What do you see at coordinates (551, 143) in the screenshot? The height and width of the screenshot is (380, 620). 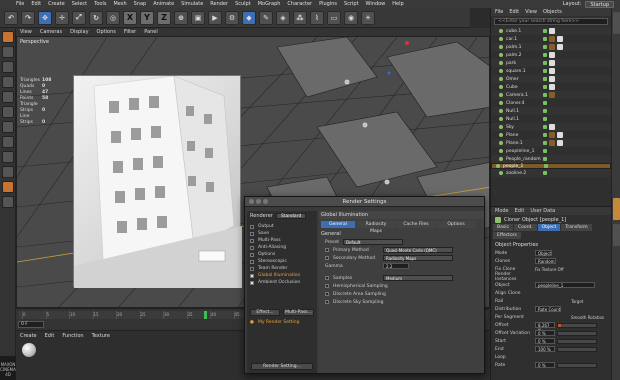 I see `object-row: Plane.1` at bounding box center [551, 143].